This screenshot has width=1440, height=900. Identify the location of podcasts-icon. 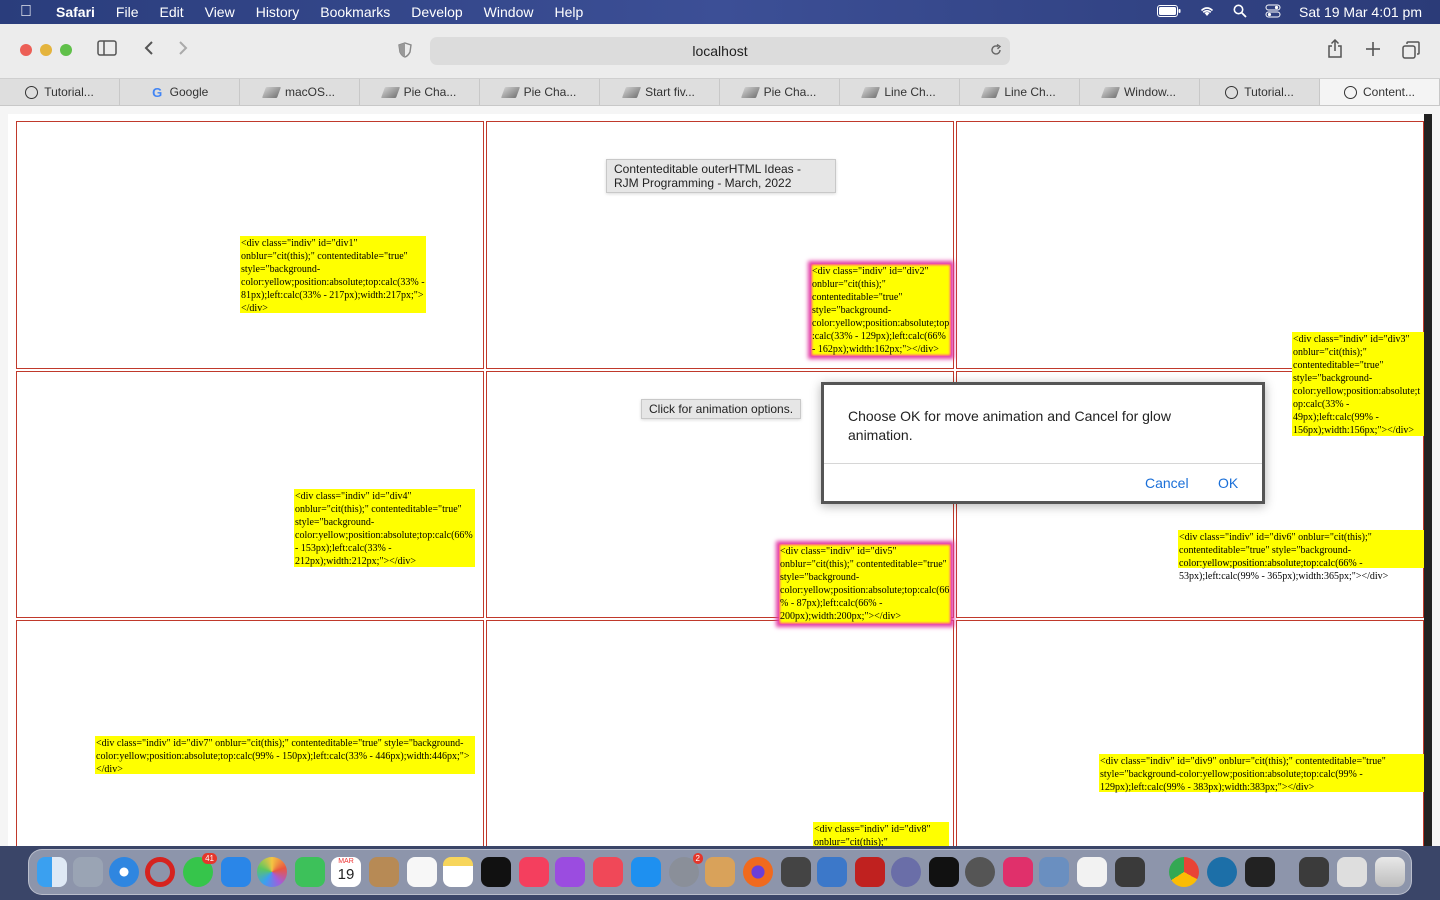
(570, 872).